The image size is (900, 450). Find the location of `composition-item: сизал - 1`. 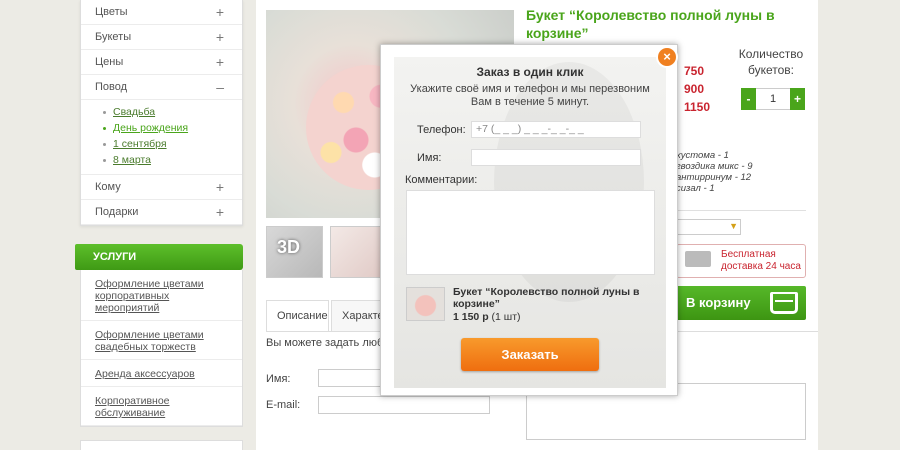

composition-item: сизал - 1 is located at coordinates (695, 188).